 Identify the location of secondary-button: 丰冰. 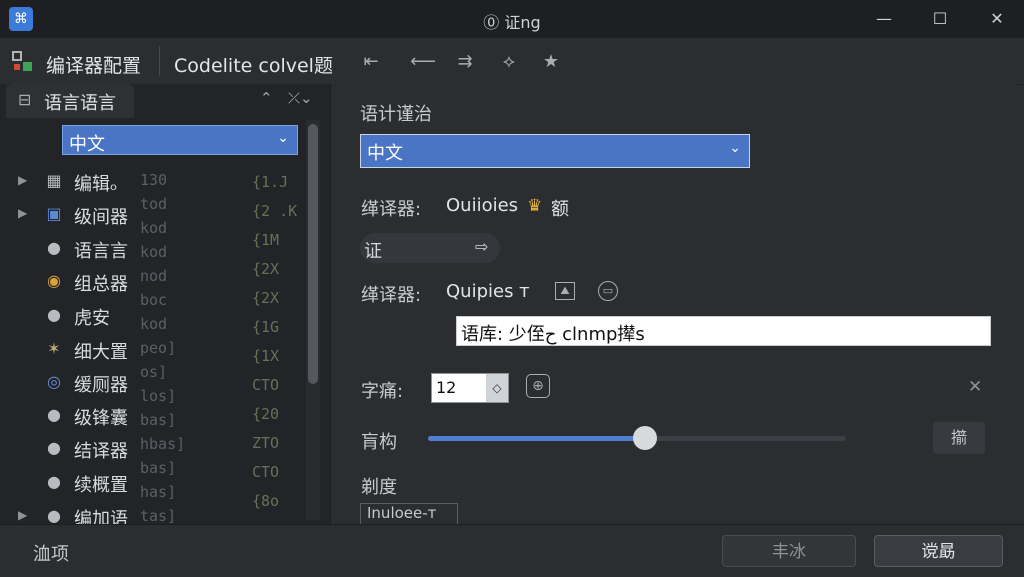
(789, 551).